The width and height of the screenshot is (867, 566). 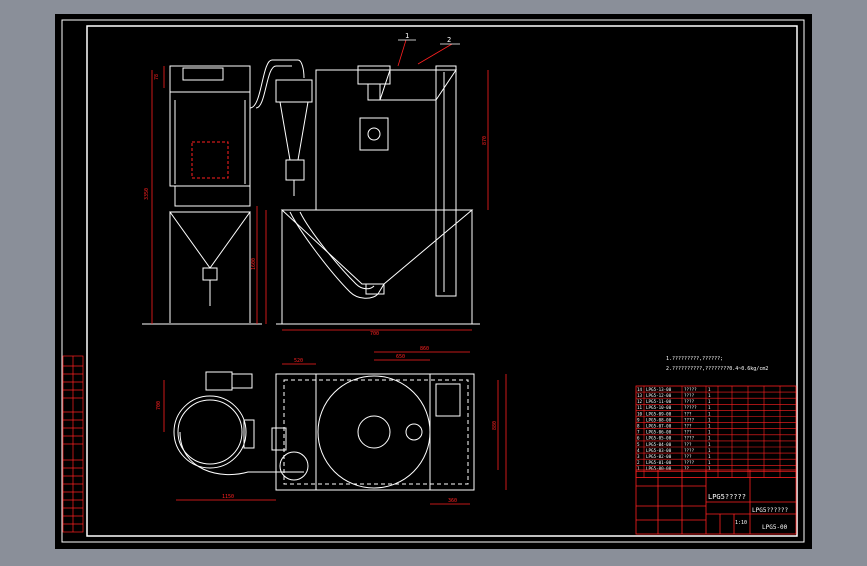 I want to click on balloon-2: 2, so click(x=449, y=40).